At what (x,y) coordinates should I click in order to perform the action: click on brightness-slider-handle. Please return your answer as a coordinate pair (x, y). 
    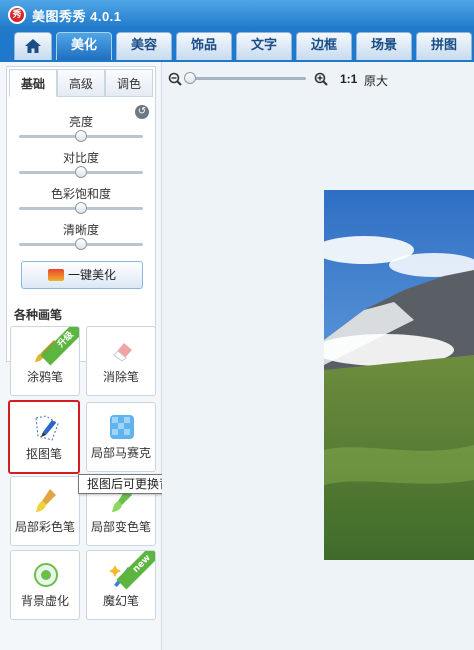
    Looking at the image, I should click on (81, 136).